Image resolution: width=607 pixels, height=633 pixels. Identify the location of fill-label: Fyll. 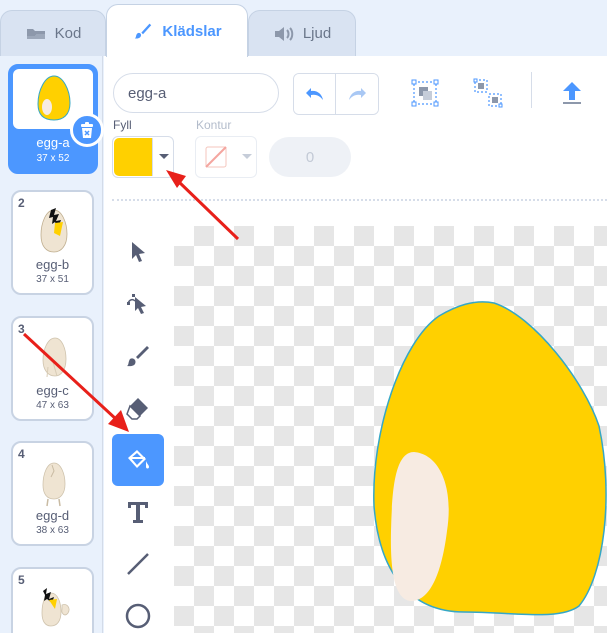
(122, 125).